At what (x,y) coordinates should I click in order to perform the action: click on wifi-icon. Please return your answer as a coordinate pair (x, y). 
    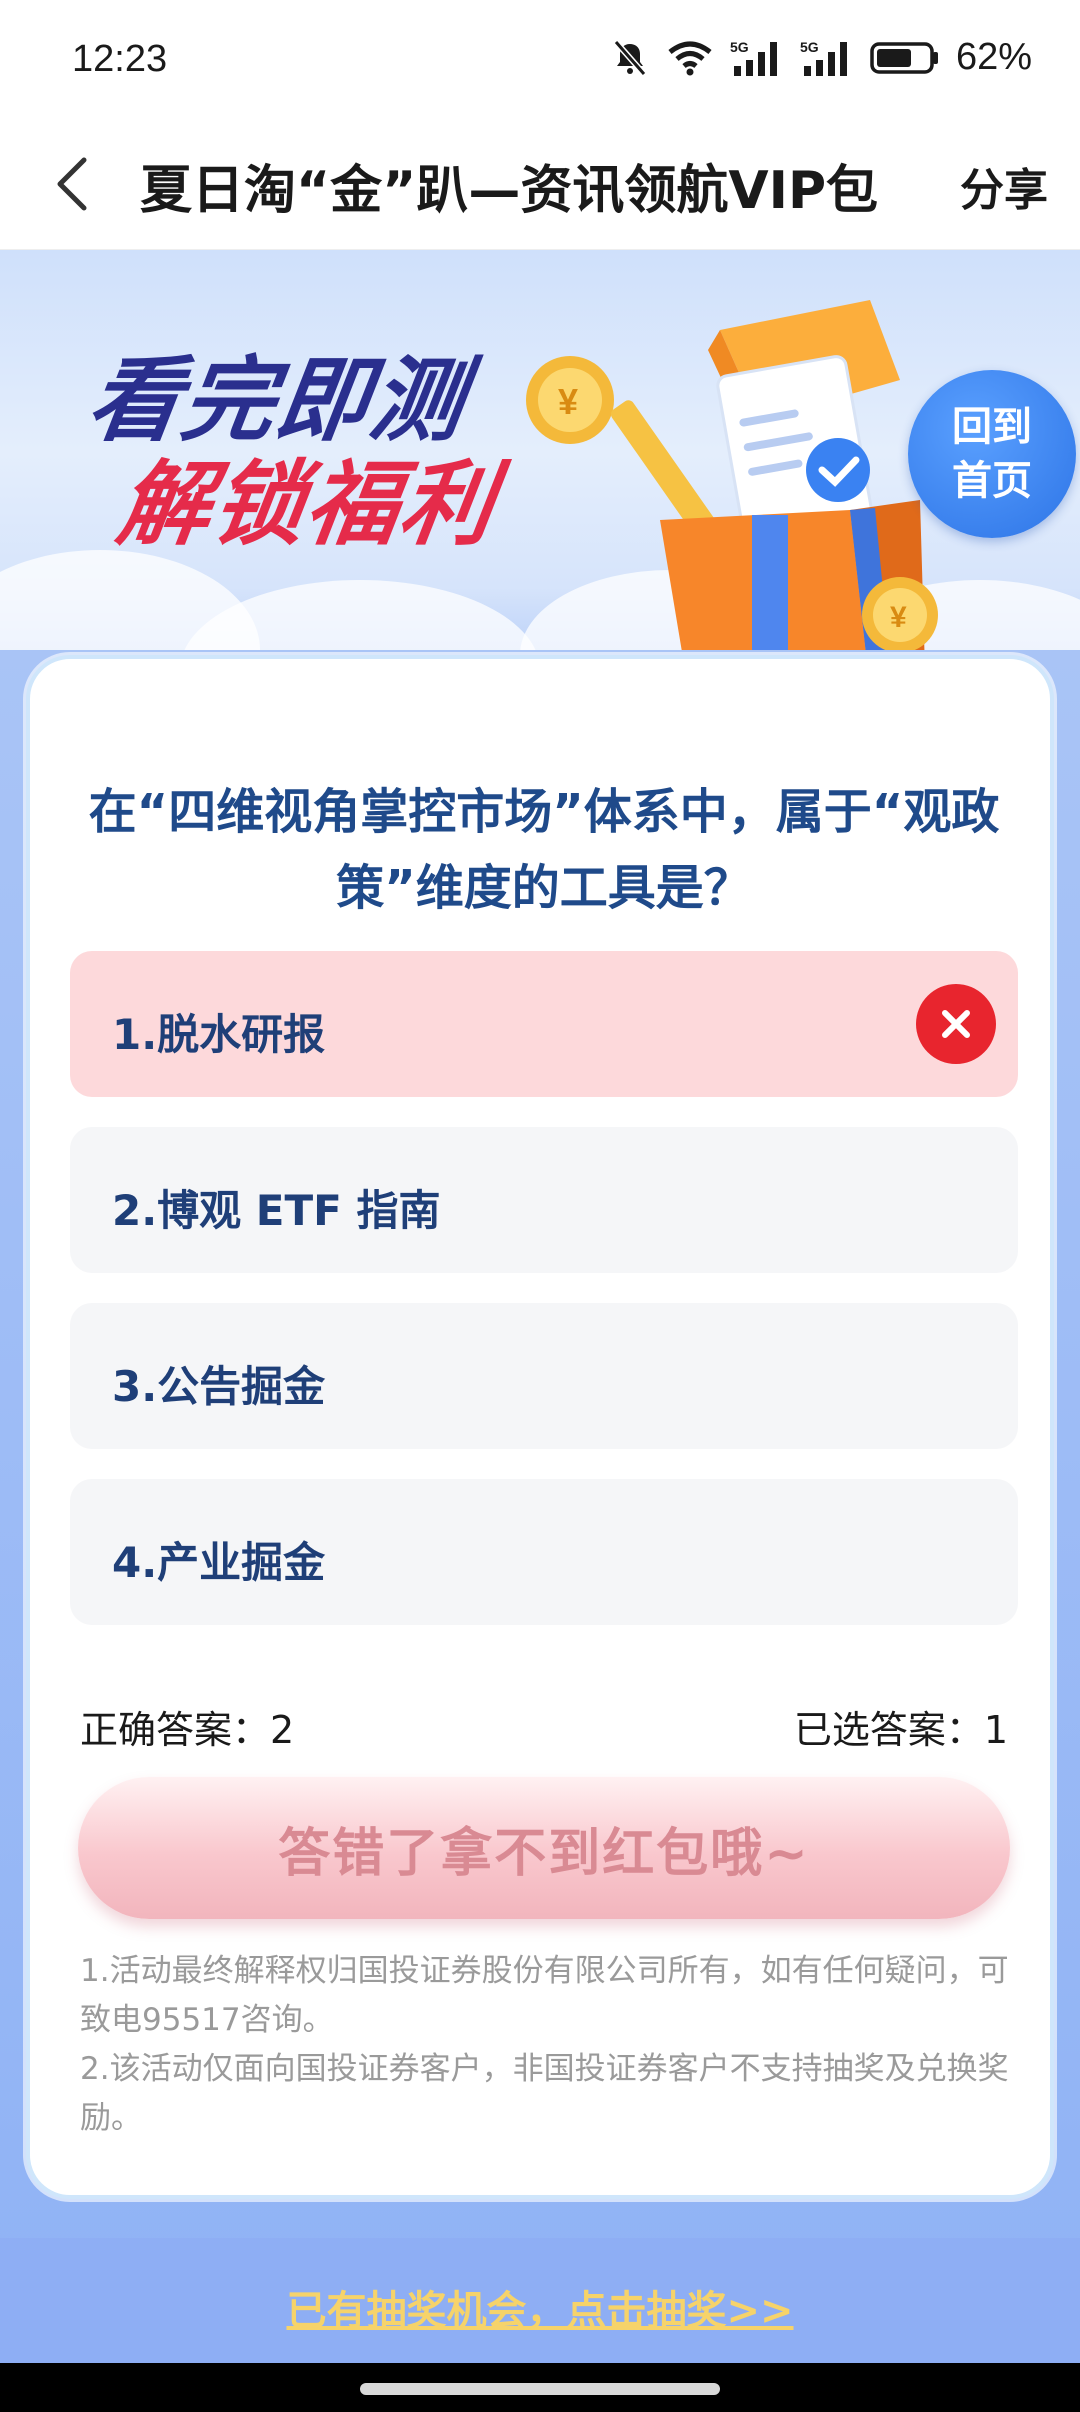
    Looking at the image, I should click on (690, 58).